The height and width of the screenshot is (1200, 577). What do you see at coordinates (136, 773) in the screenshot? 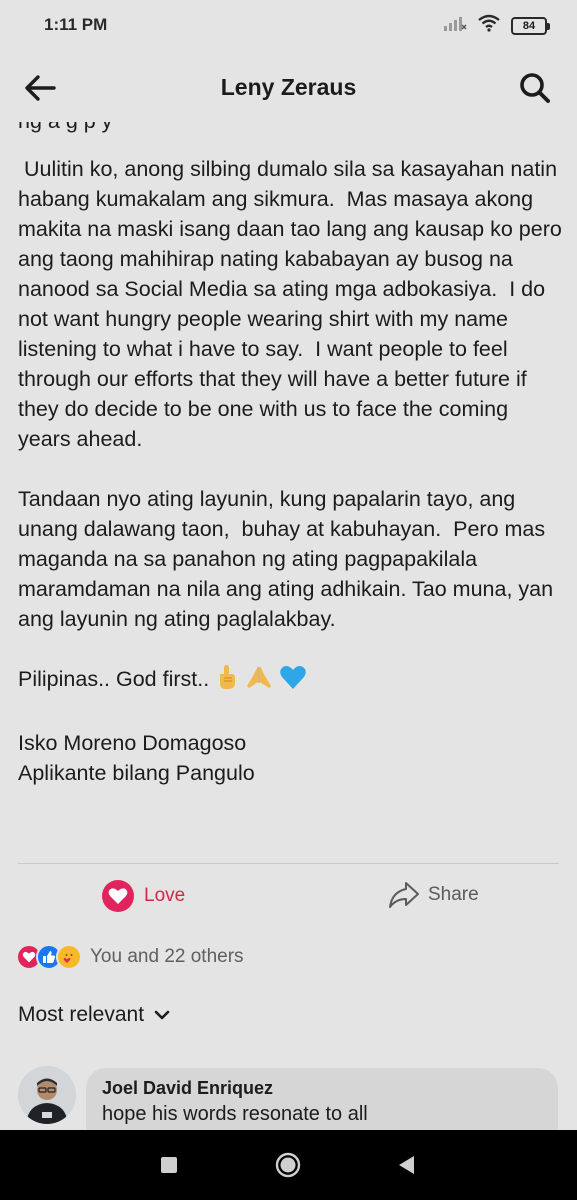
I see `signature-title: Aplikante bilang Pangulo` at bounding box center [136, 773].